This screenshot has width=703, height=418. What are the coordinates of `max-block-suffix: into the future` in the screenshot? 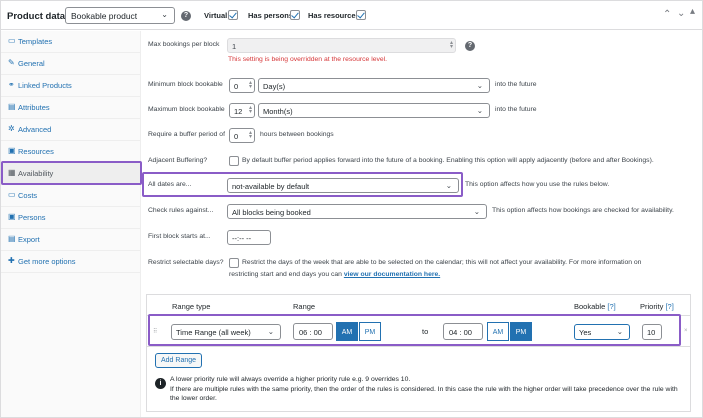 It's located at (516, 109).